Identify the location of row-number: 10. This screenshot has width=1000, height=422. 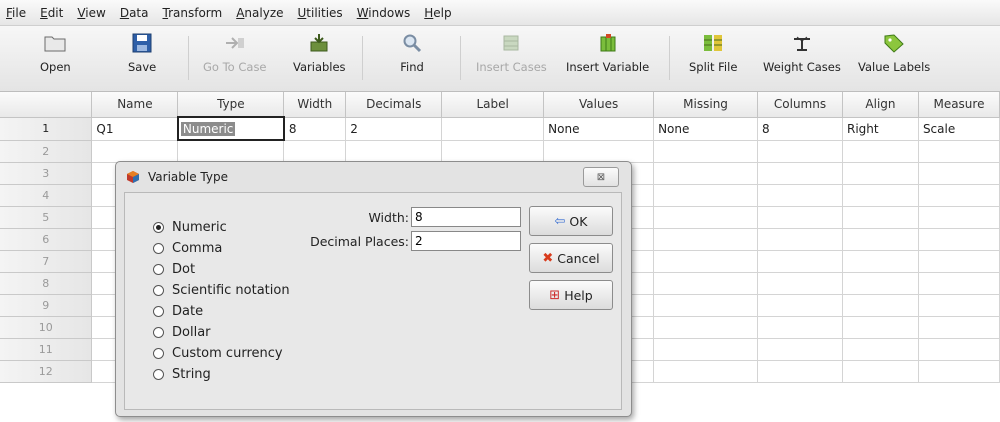
(46, 327).